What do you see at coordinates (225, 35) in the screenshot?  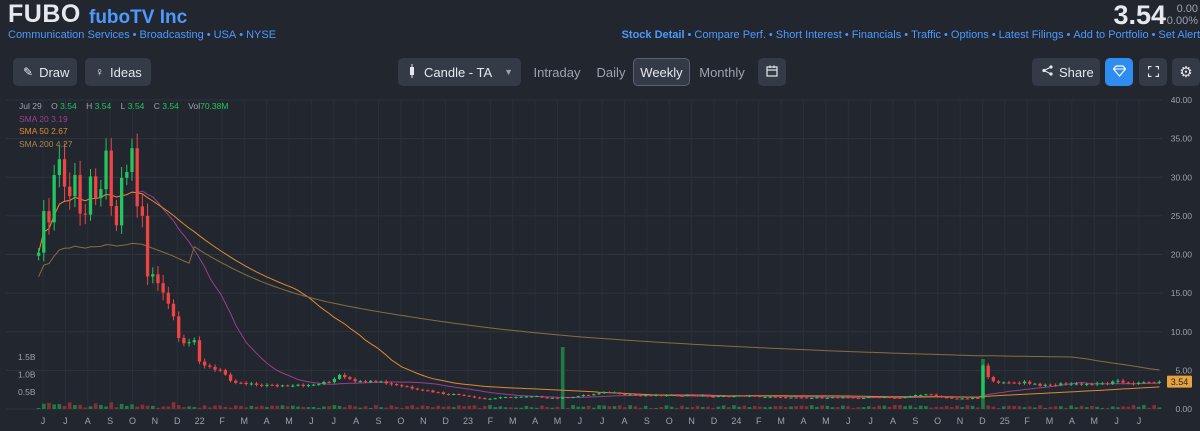 I see `breadcrumb-country: USA` at bounding box center [225, 35].